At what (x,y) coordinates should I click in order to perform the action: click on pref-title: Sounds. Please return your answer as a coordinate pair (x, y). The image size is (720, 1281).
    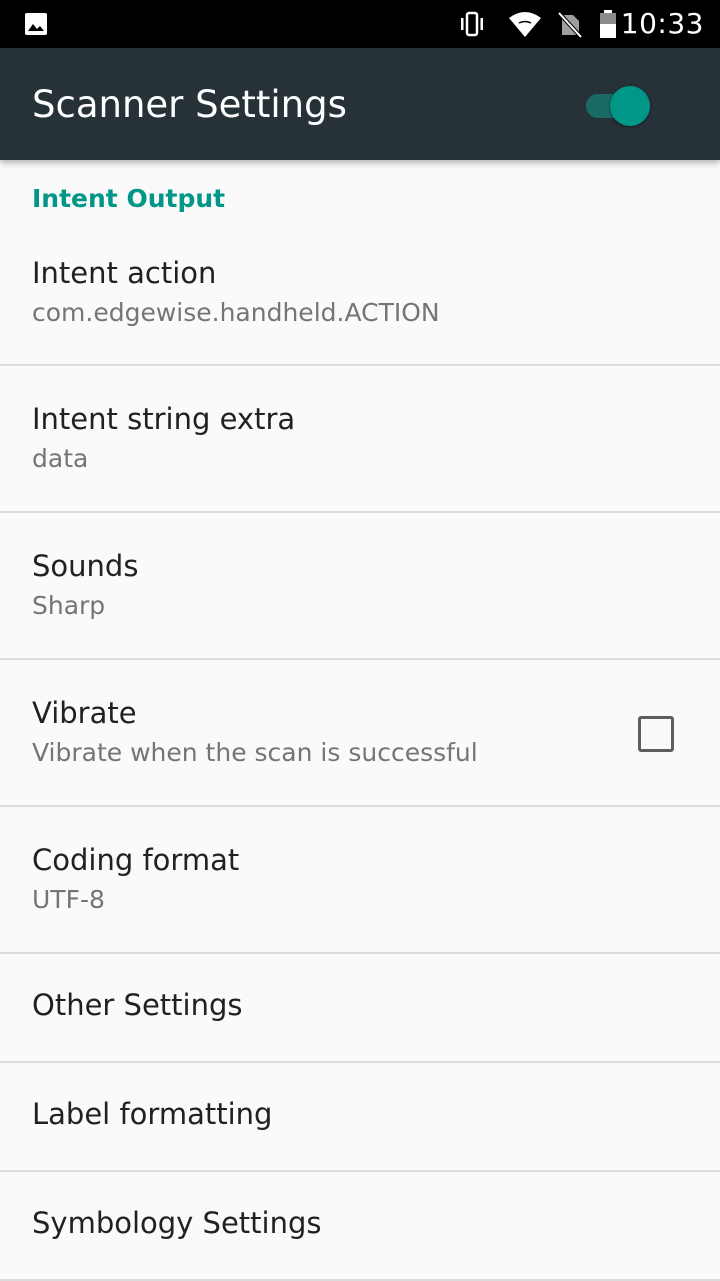
    Looking at the image, I should click on (85, 566).